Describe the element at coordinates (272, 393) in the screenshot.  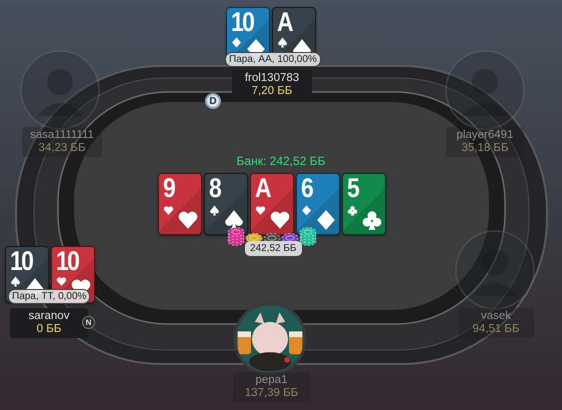
I see `player-stack: 137,39 ББ` at that location.